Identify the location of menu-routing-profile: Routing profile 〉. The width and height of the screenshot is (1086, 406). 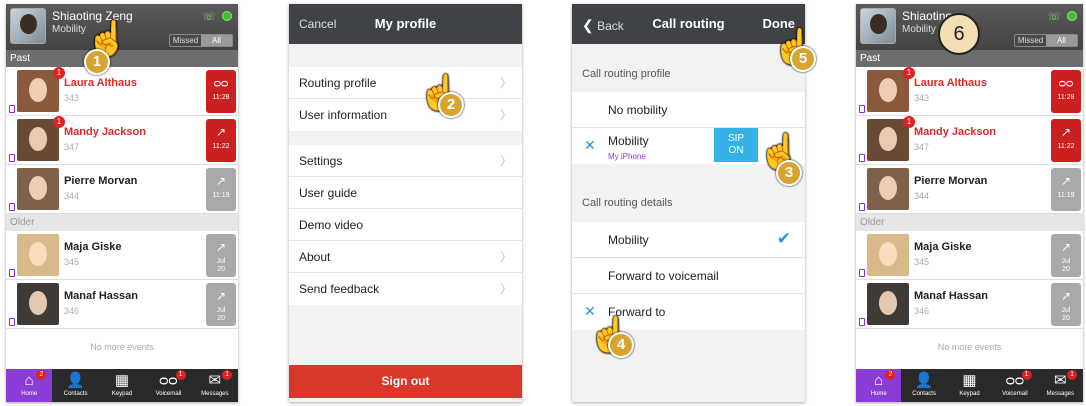
(405, 83).